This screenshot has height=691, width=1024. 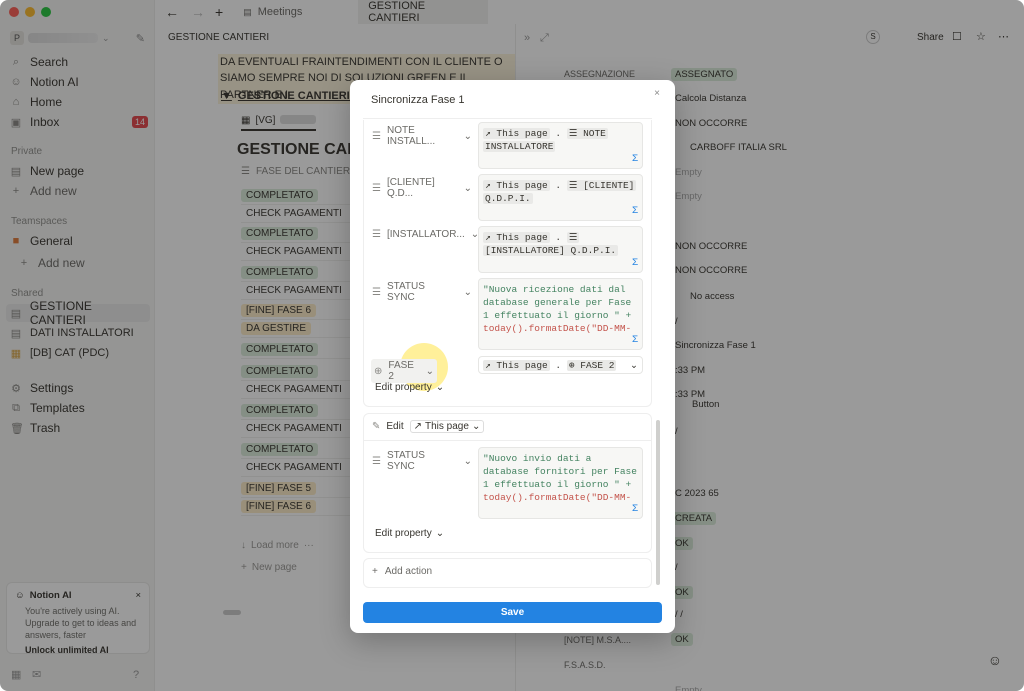 What do you see at coordinates (657, 94) in the screenshot?
I see `close-icon: ×` at bounding box center [657, 94].